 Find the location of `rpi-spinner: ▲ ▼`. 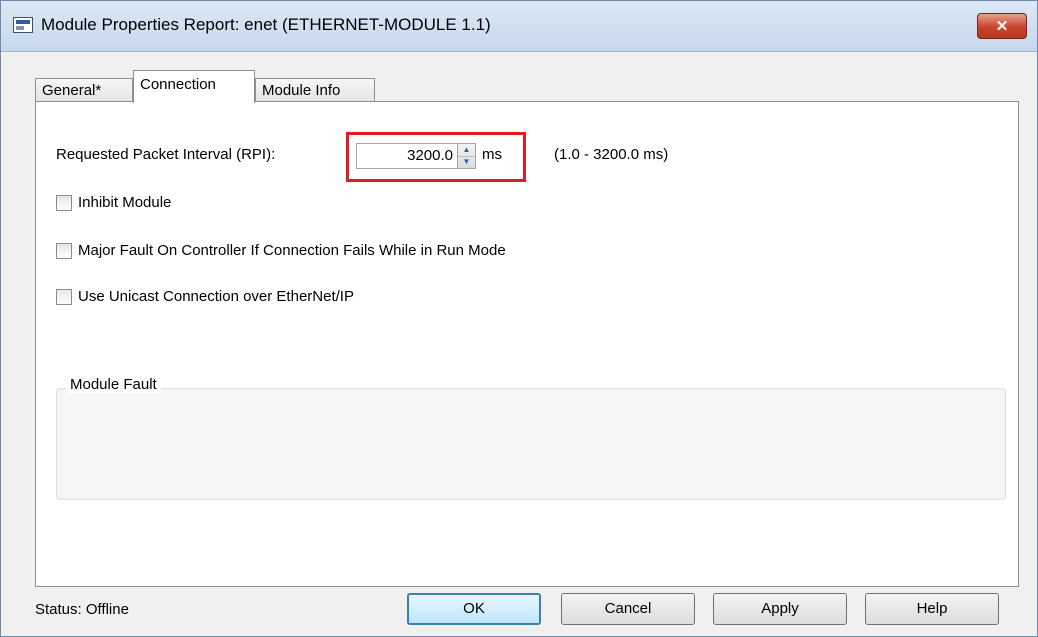

rpi-spinner: ▲ ▼ is located at coordinates (467, 156).